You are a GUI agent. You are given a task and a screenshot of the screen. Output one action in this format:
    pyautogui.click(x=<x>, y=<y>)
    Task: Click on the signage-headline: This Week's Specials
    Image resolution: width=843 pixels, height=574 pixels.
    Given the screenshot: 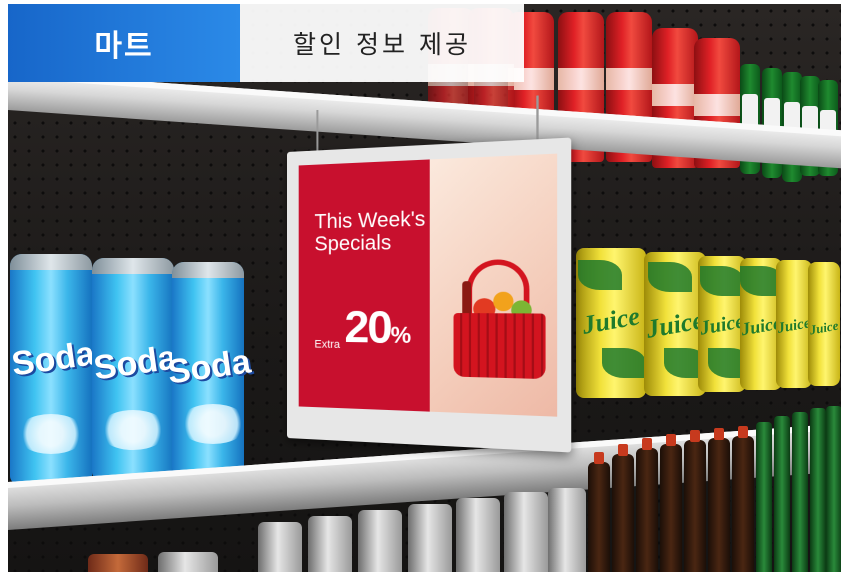 What is the action you would take?
    pyautogui.click(x=376, y=232)
    